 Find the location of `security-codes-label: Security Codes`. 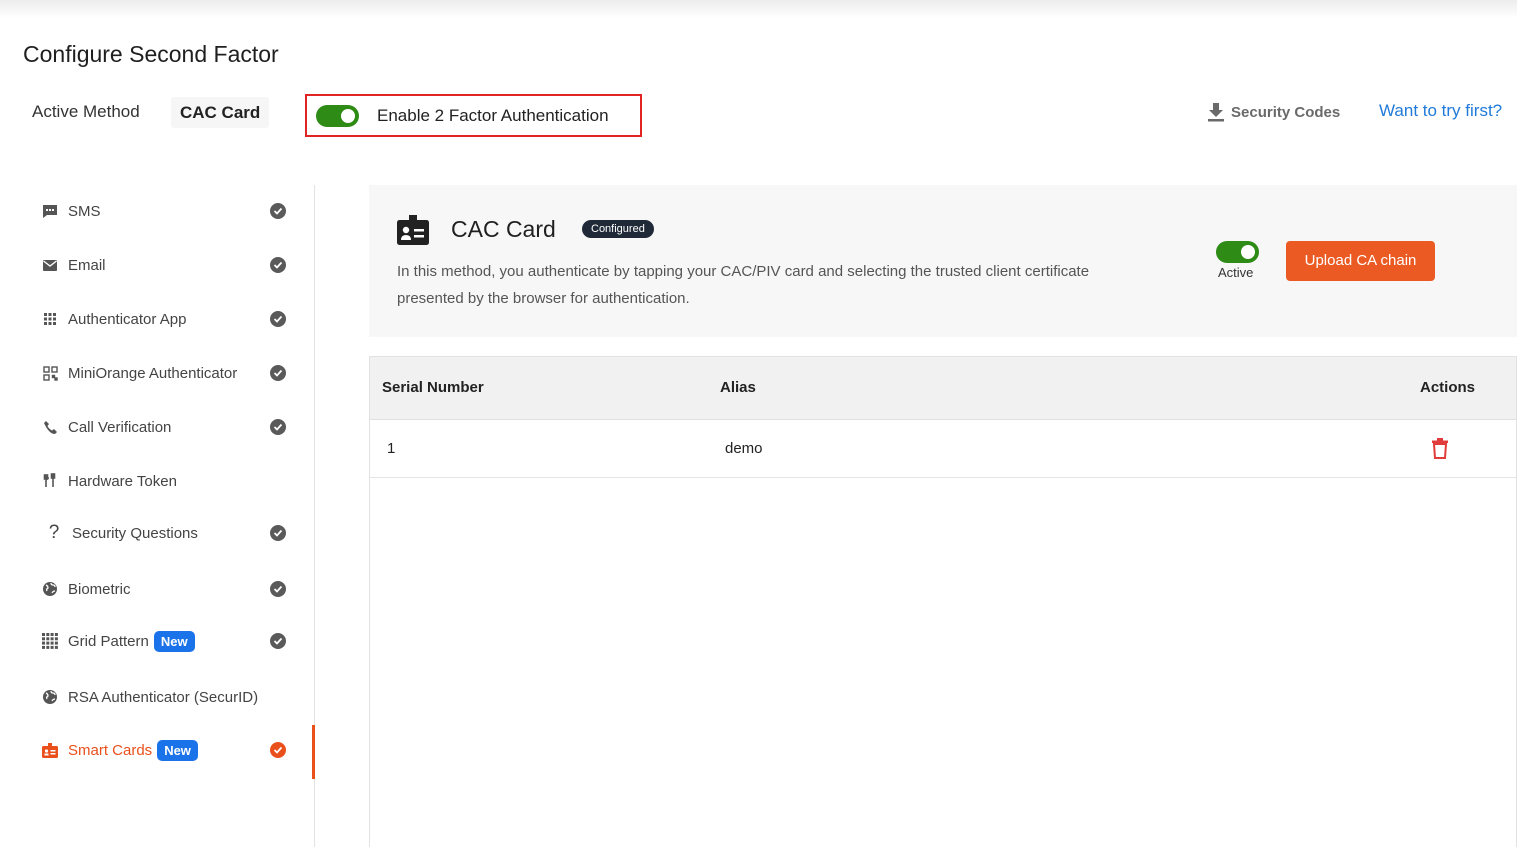

security-codes-label: Security Codes is located at coordinates (1286, 112).